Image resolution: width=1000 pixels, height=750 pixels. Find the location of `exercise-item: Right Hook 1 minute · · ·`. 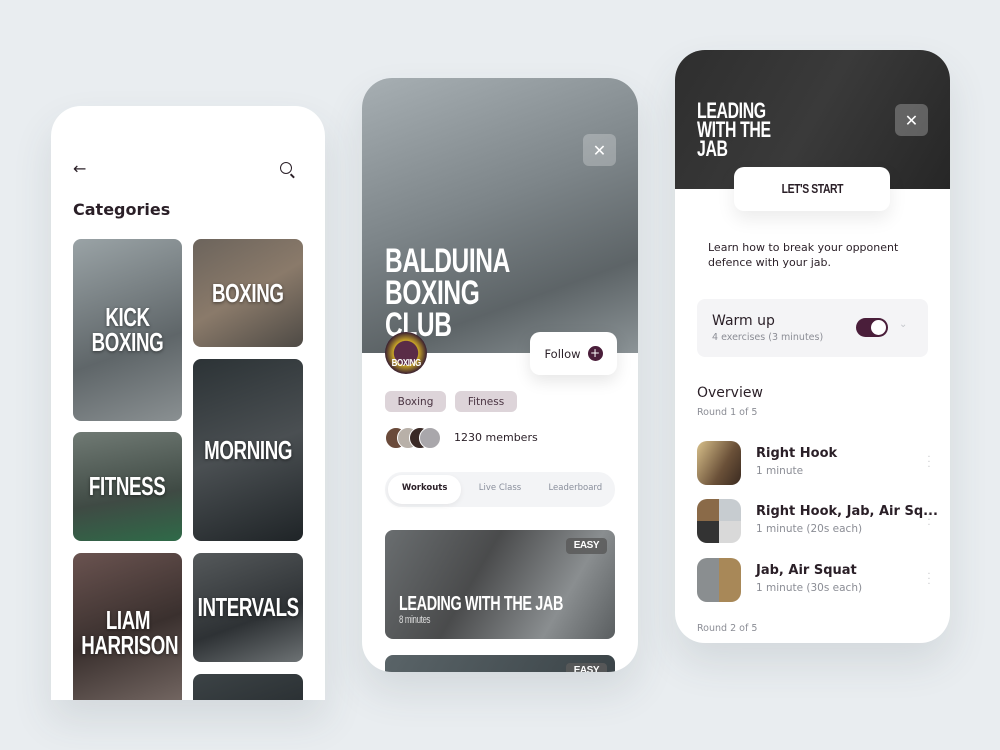

exercise-item: Right Hook 1 minute · · · is located at coordinates (814, 463).